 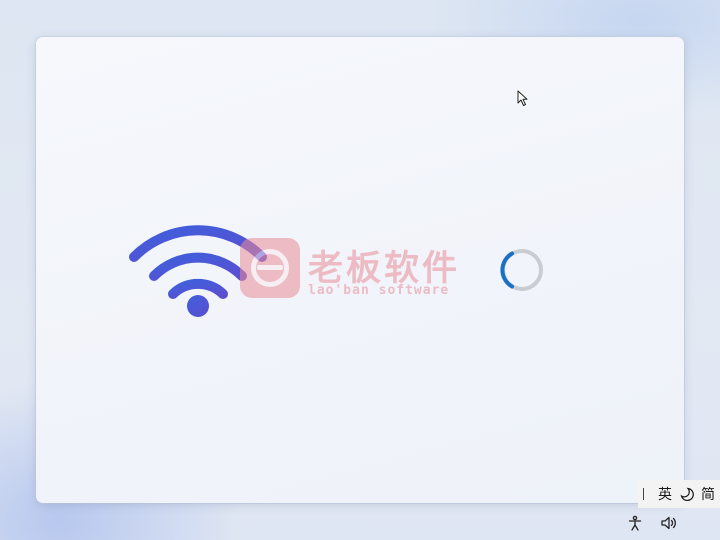 I want to click on ime-toolbar: 英 简, so click(x=679, y=494).